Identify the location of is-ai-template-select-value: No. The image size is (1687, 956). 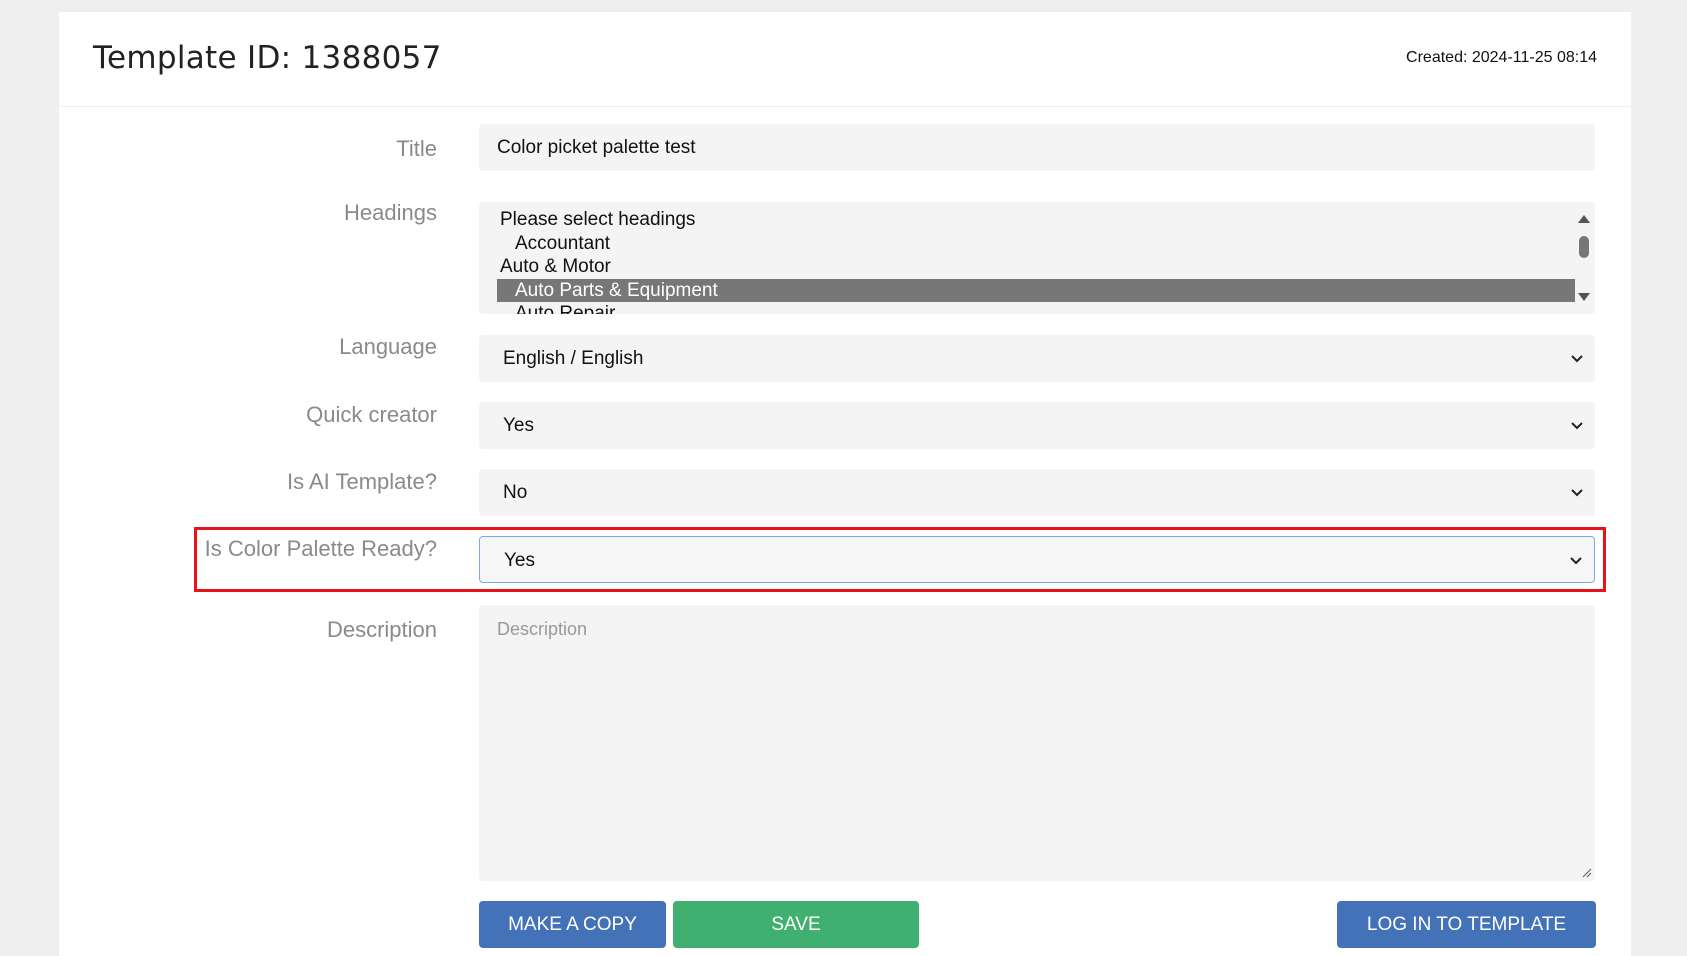
(515, 492).